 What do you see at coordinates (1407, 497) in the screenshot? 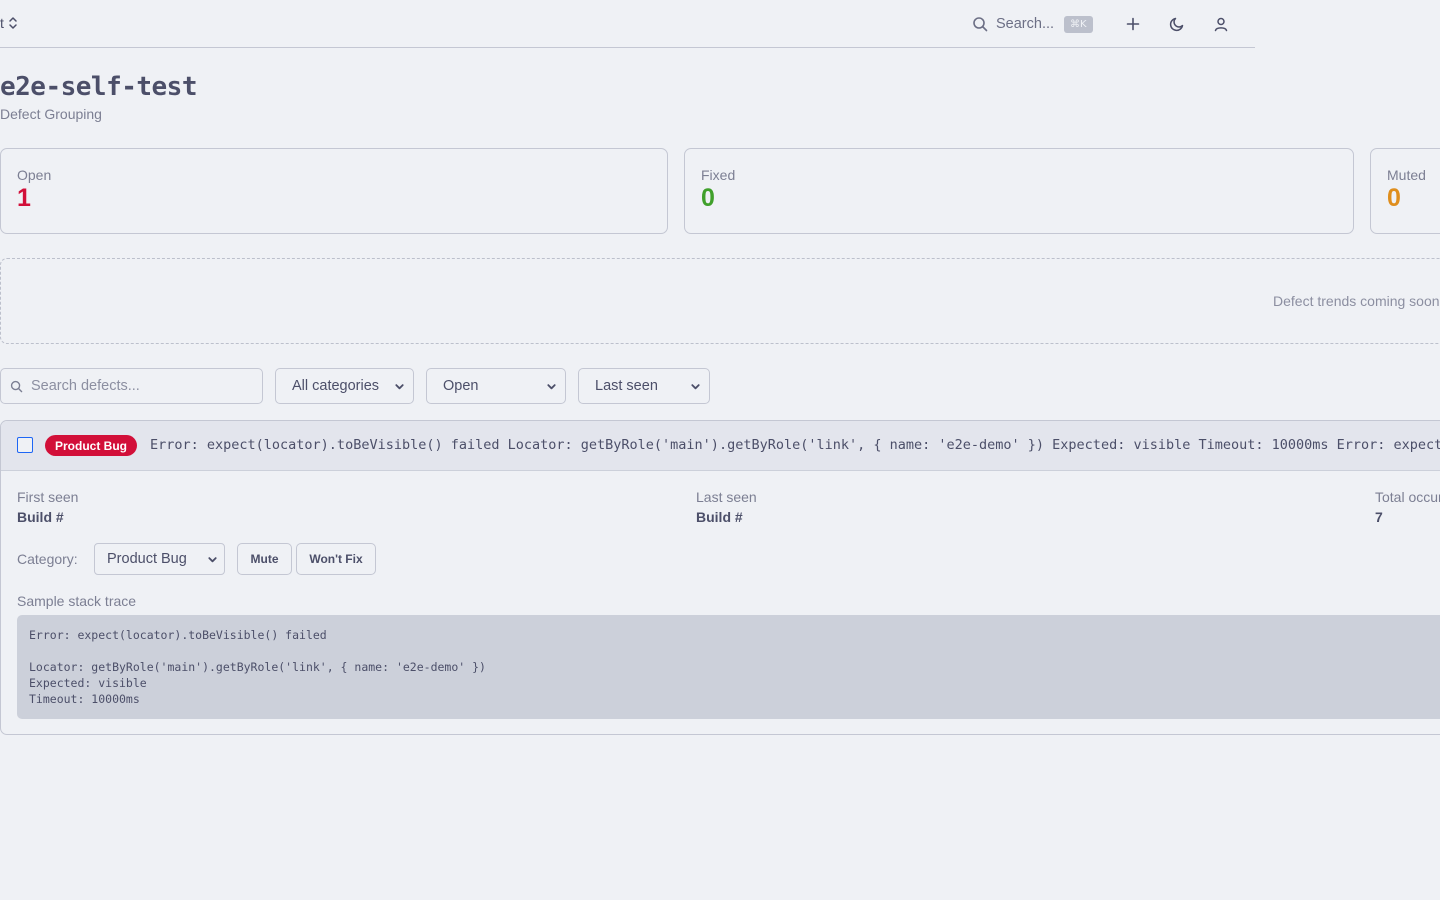
I see `total-occurrences-label: Total occurrences` at bounding box center [1407, 497].